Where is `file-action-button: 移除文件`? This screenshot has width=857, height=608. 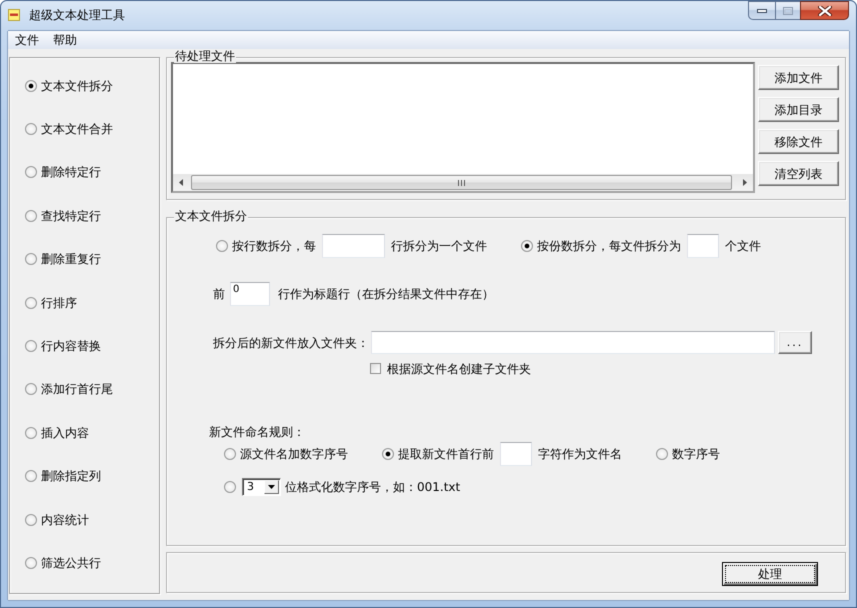
file-action-button: 移除文件 is located at coordinates (798, 141).